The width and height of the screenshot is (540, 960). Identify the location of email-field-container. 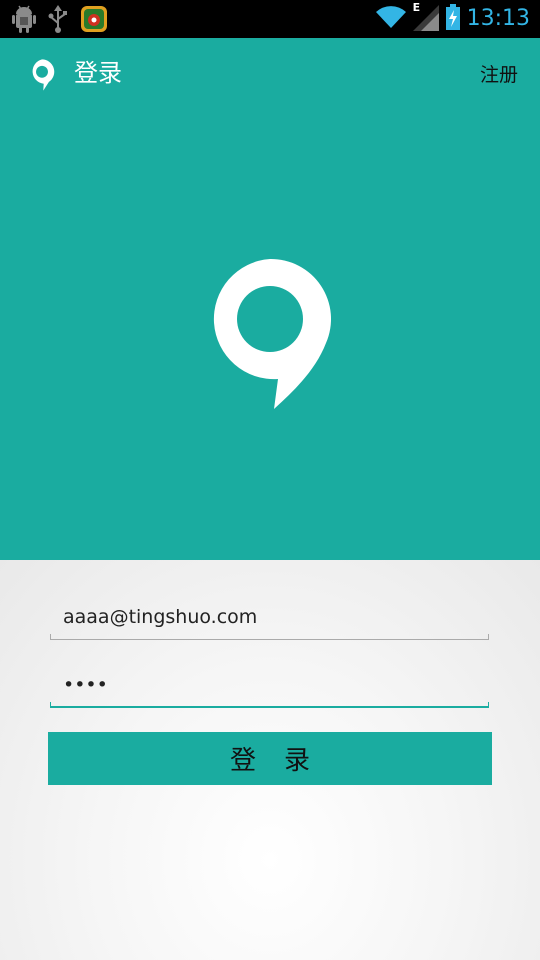
(269, 617).